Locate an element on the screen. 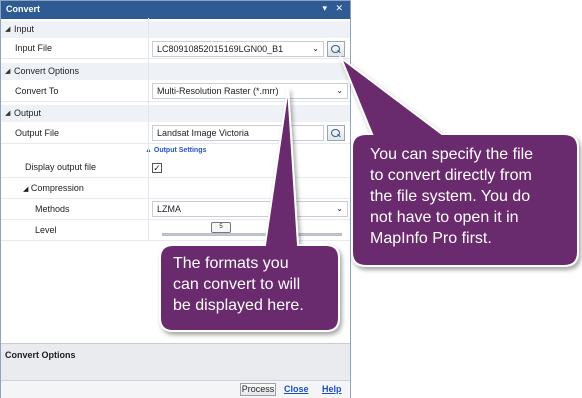  callout-right-line: MapInfo Pro first. is located at coordinates (431, 238).